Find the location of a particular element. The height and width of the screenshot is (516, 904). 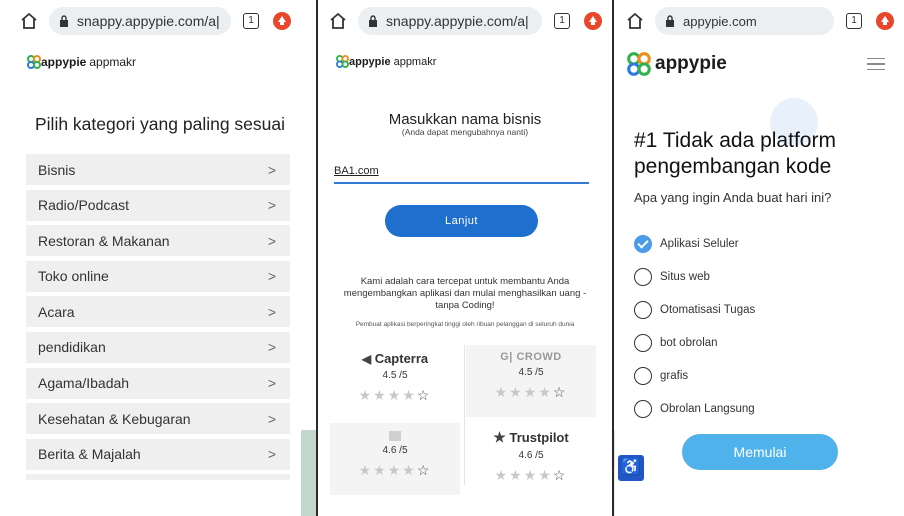

g2-logo-icon: G| is located at coordinates (506, 357).